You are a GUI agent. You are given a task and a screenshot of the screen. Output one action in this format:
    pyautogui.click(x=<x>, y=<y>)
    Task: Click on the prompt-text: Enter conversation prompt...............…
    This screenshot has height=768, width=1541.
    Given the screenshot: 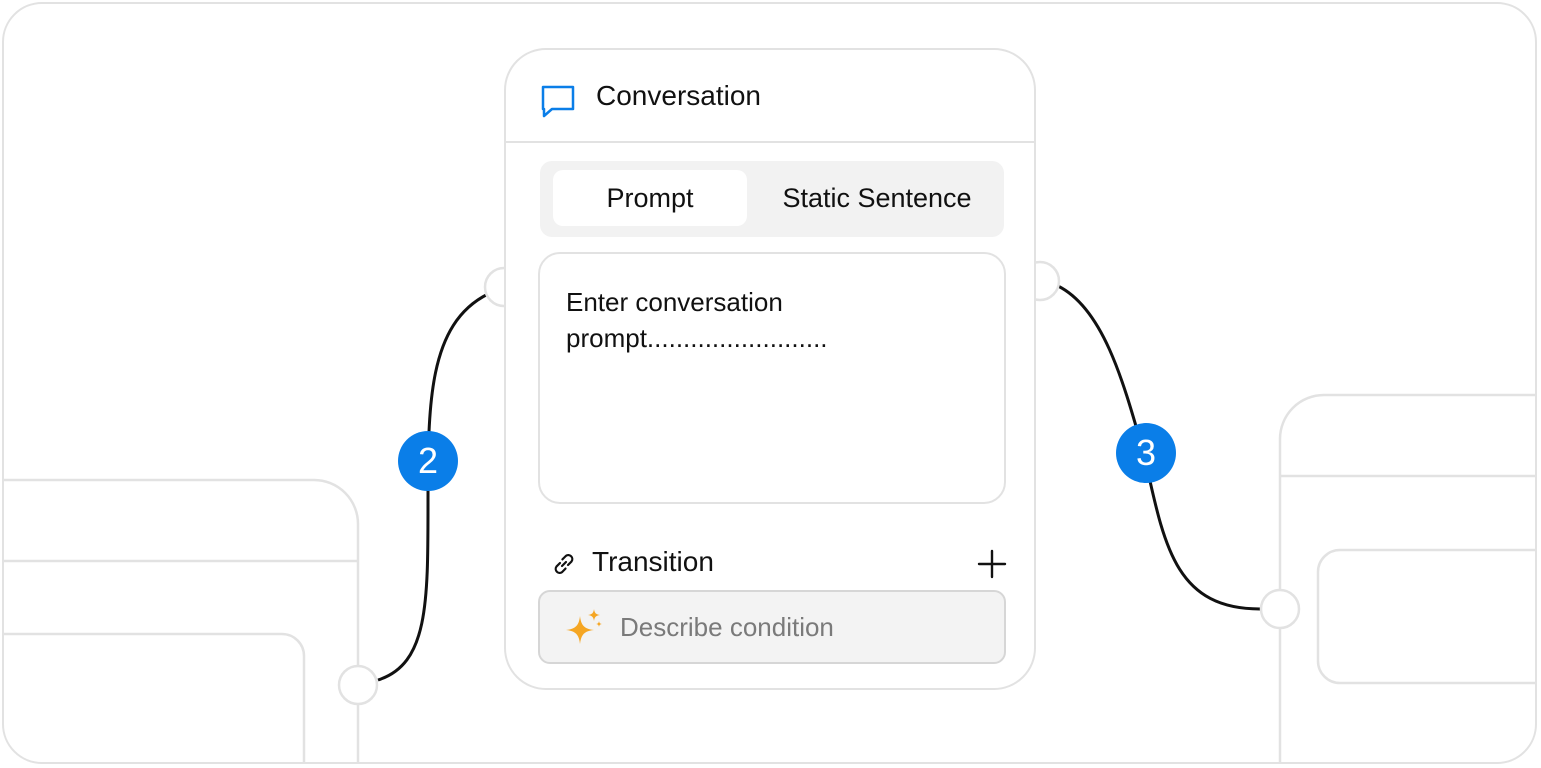 What is the action you would take?
    pyautogui.click(x=697, y=320)
    